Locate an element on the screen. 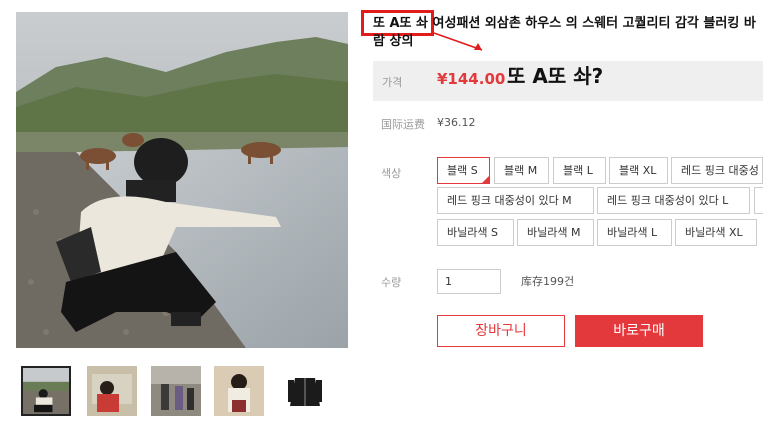 The image size is (763, 431). color-option-vanilla-xl: 바닐라색 XL is located at coordinates (716, 232).